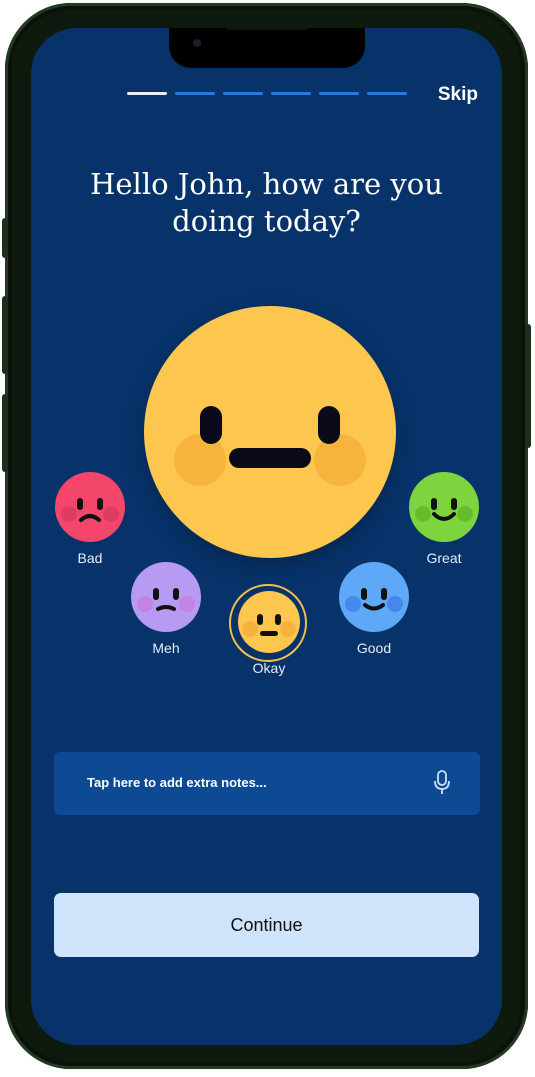 This screenshot has width=535, height=1077. Describe the element at coordinates (197, 43) in the screenshot. I see `front-camera` at that location.